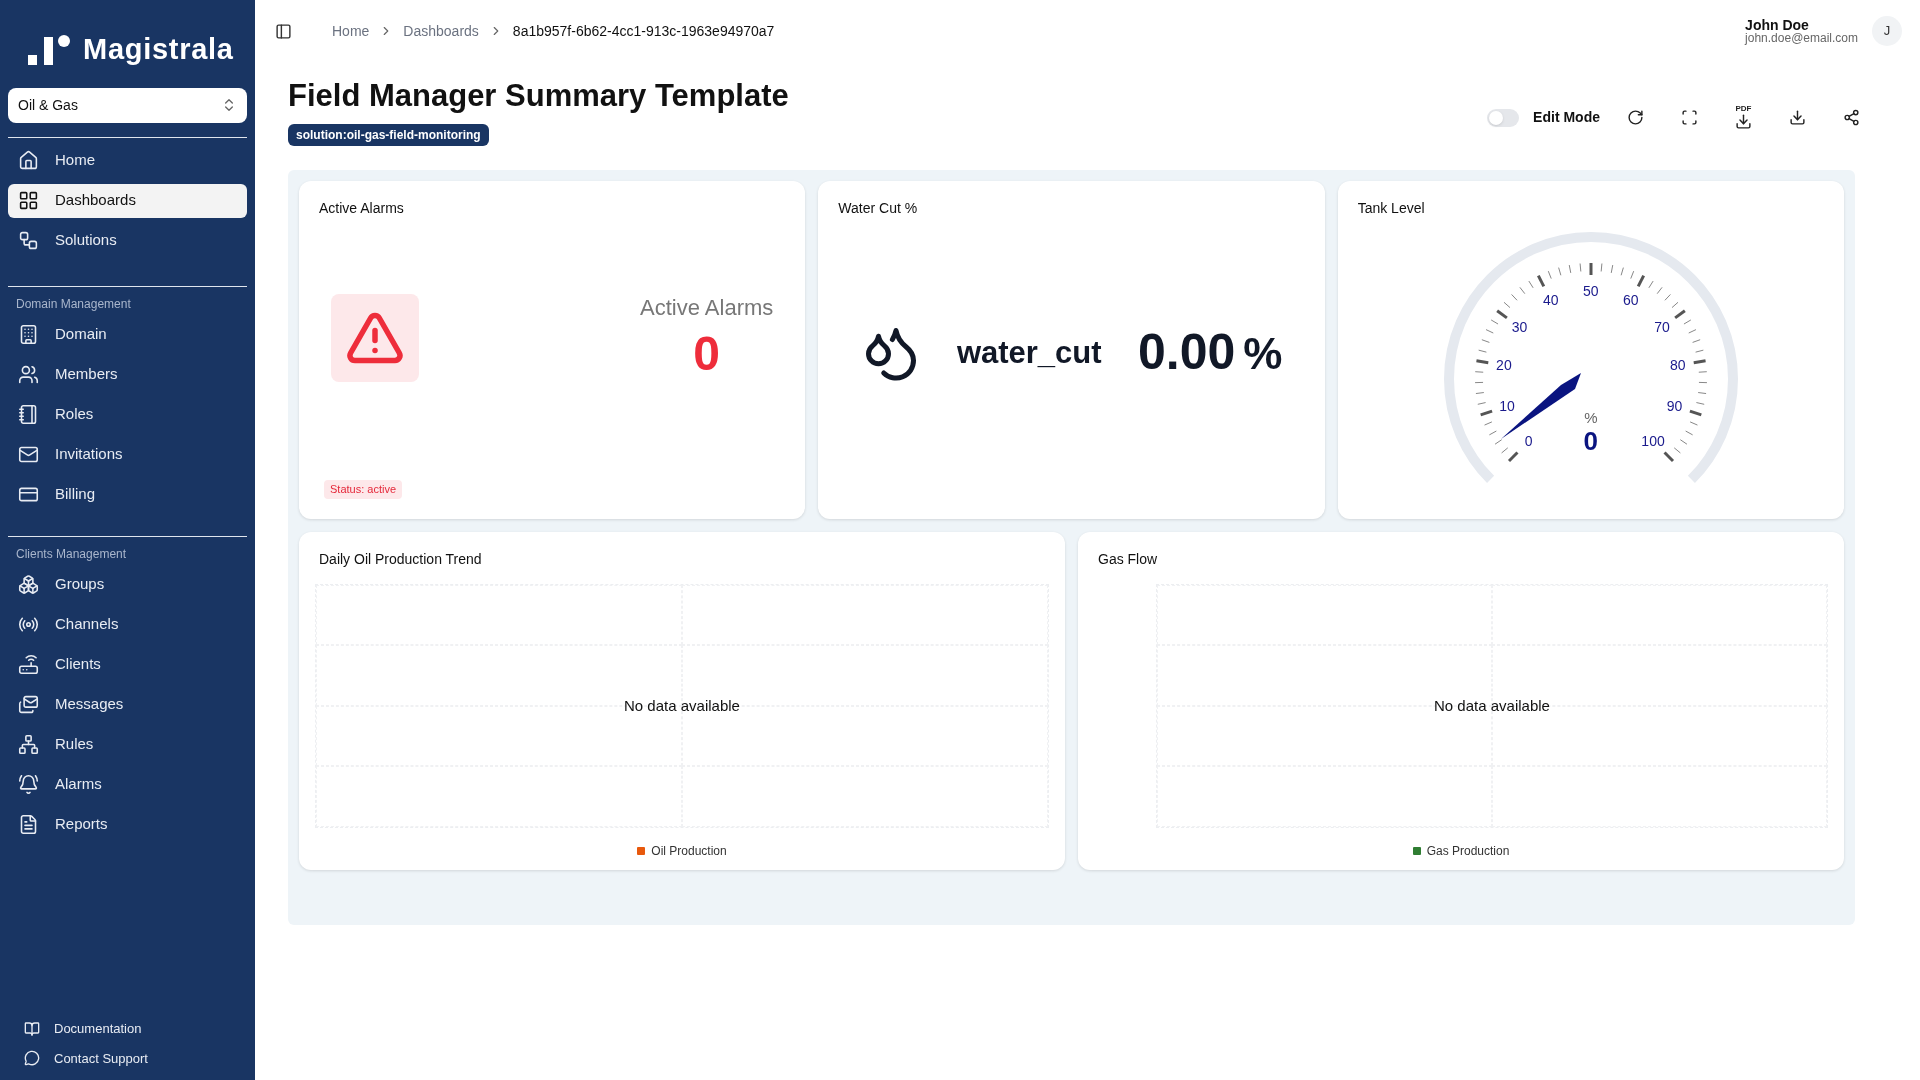 This screenshot has height=1080, width=1920. I want to click on breadcrumb-item: Home, so click(351, 31).